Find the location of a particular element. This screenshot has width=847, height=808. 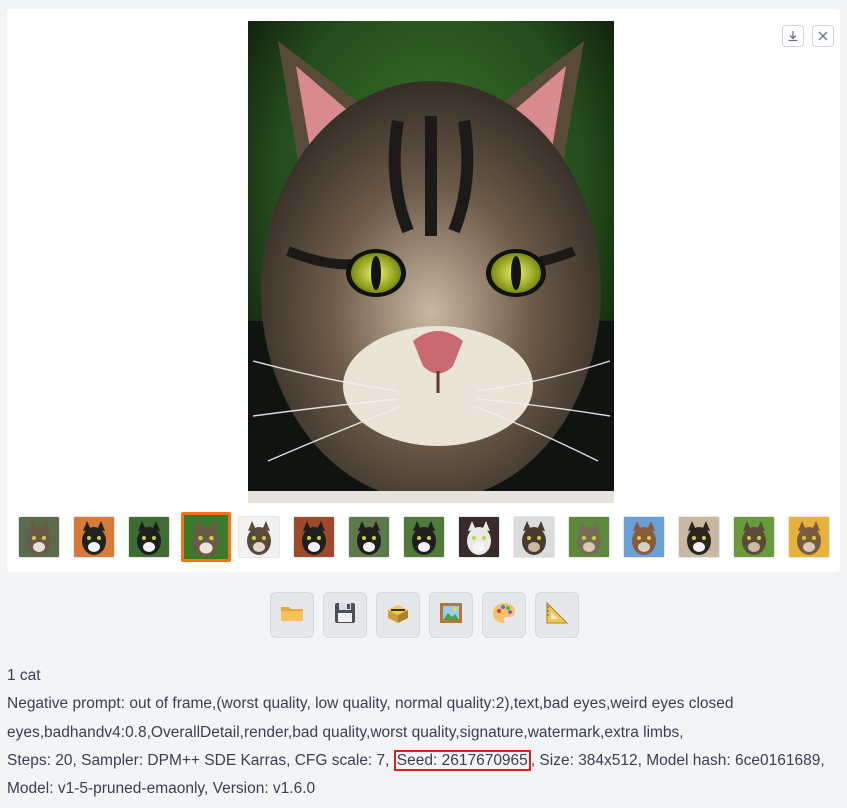

send-to-img2img-button is located at coordinates (451, 615).